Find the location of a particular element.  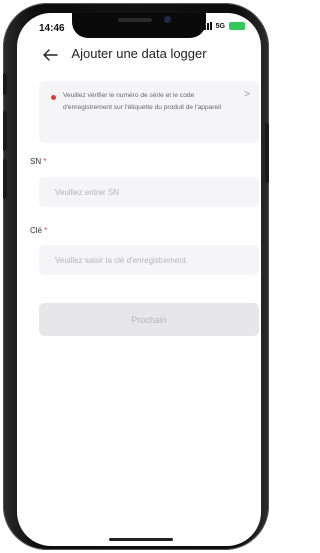

page-title: Ajouter une data logger is located at coordinates (139, 53).